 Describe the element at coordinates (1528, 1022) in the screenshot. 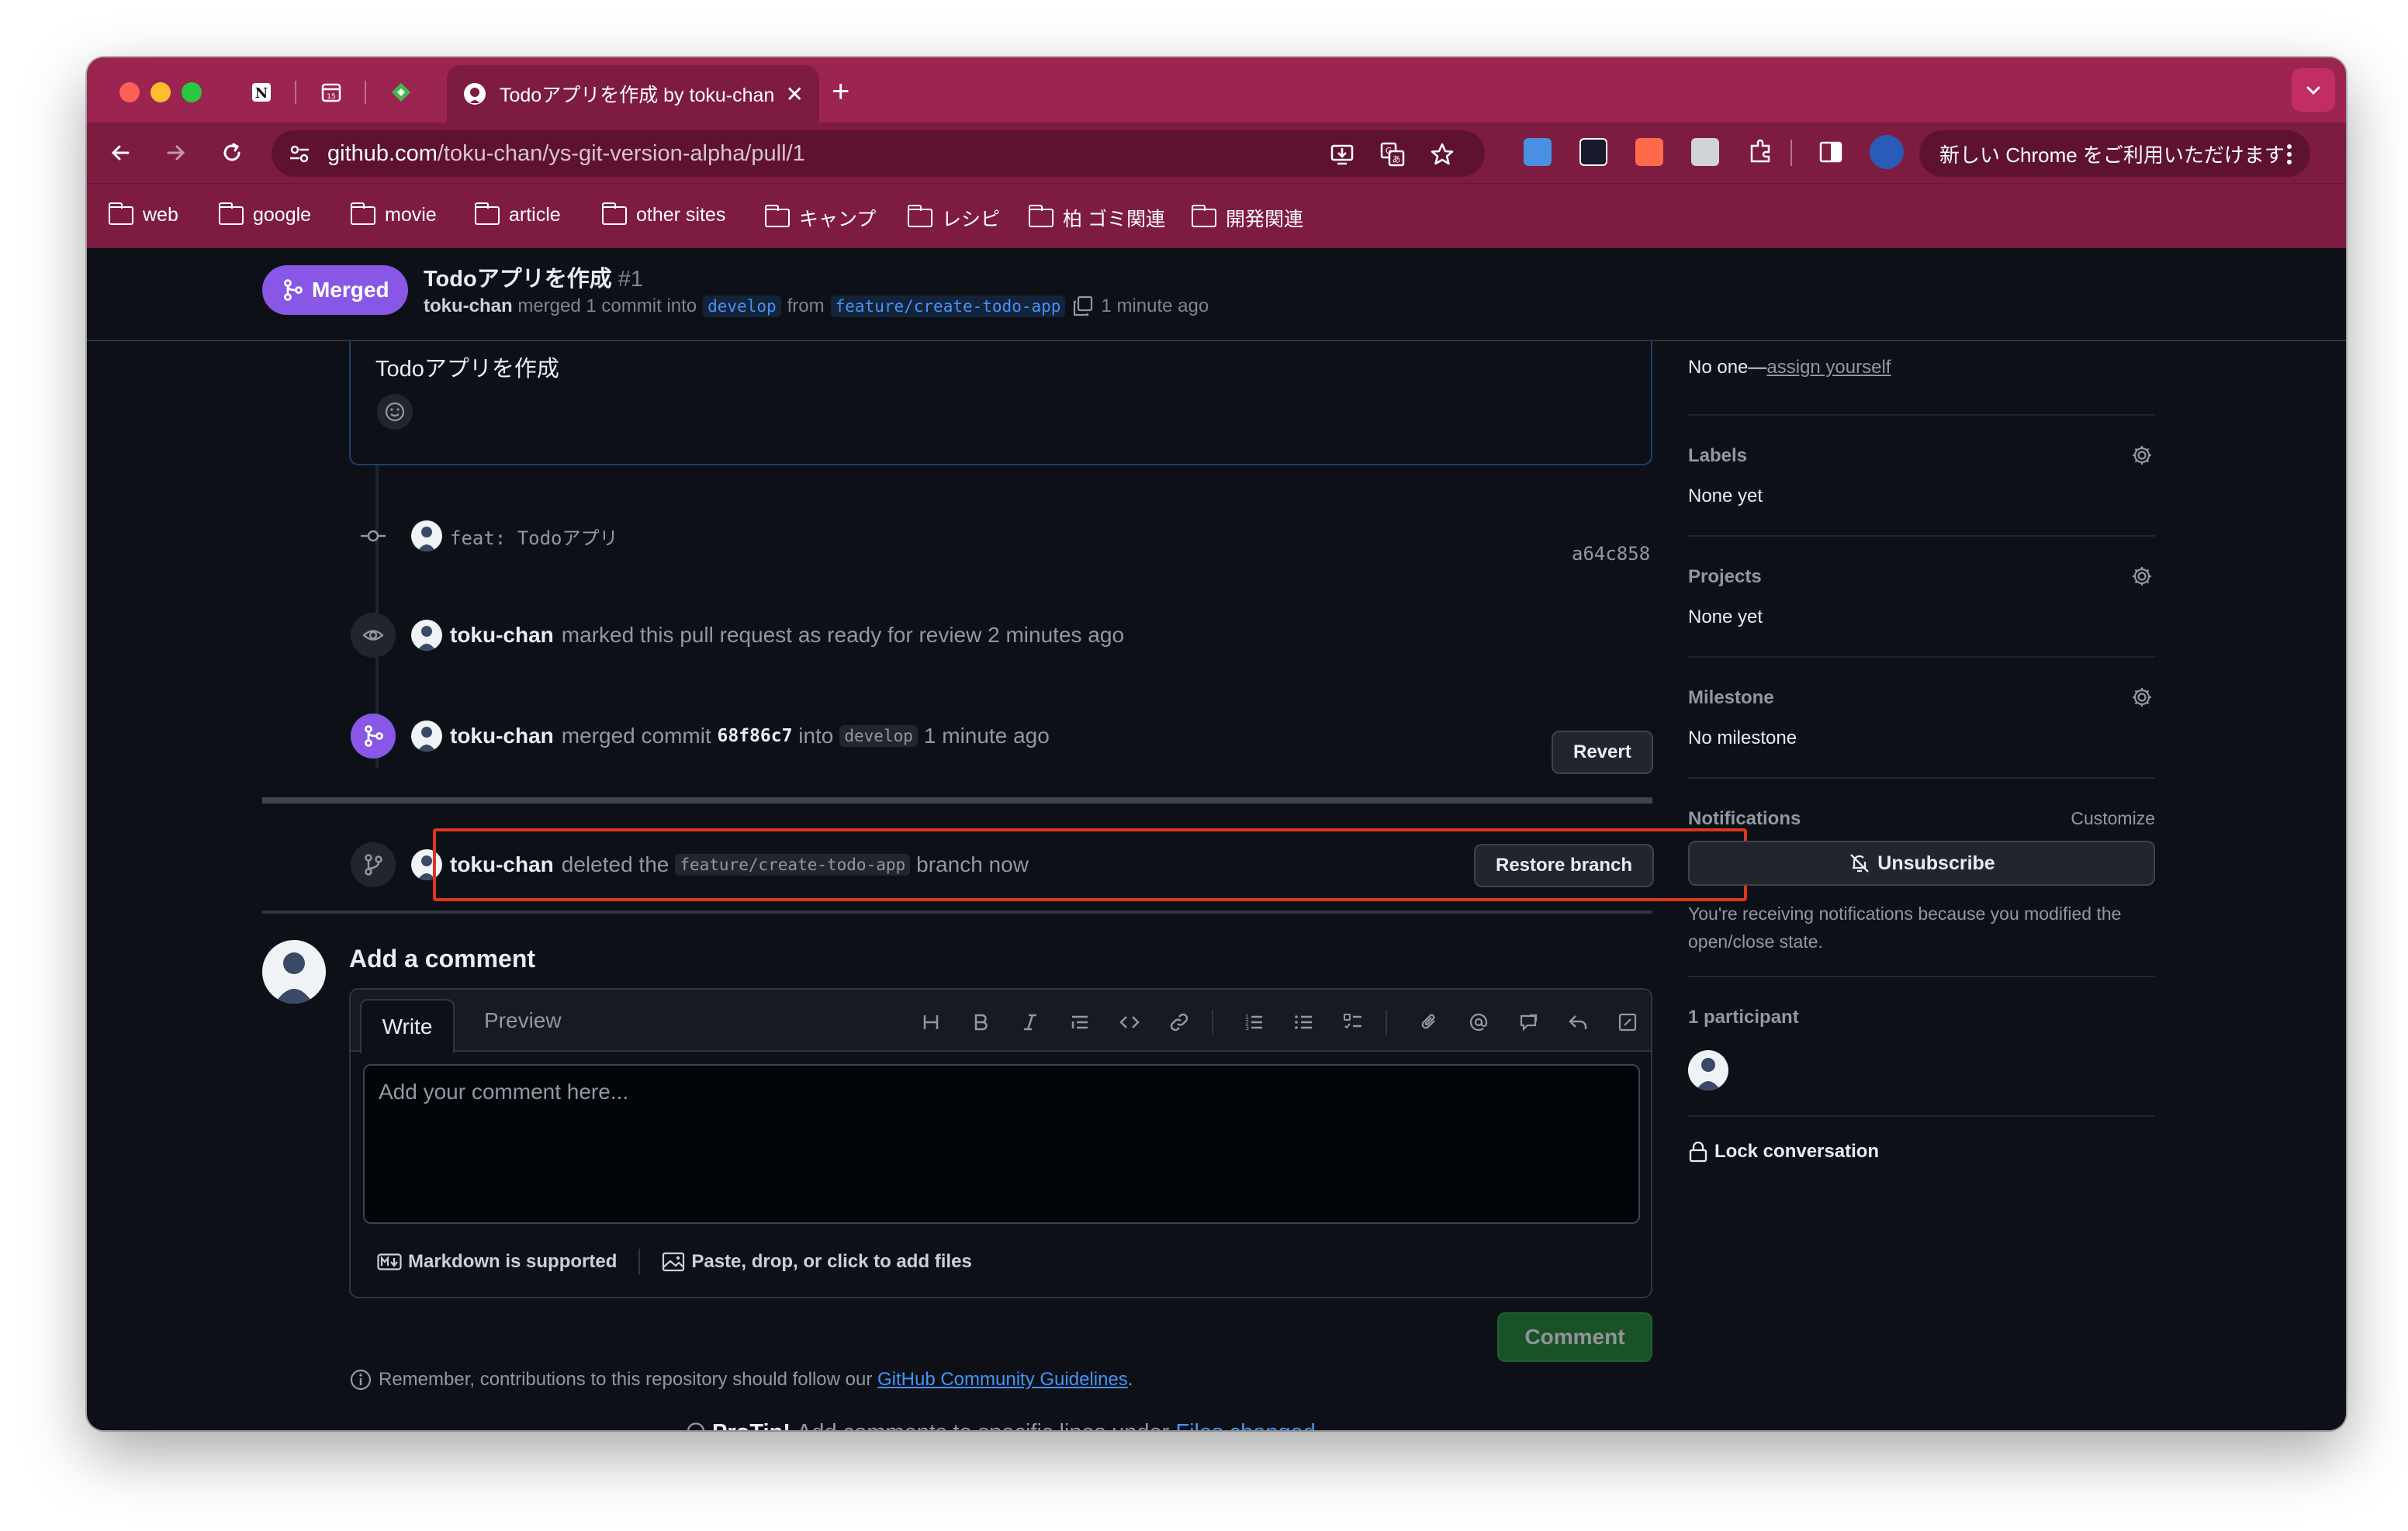

I see `reference-button` at that location.